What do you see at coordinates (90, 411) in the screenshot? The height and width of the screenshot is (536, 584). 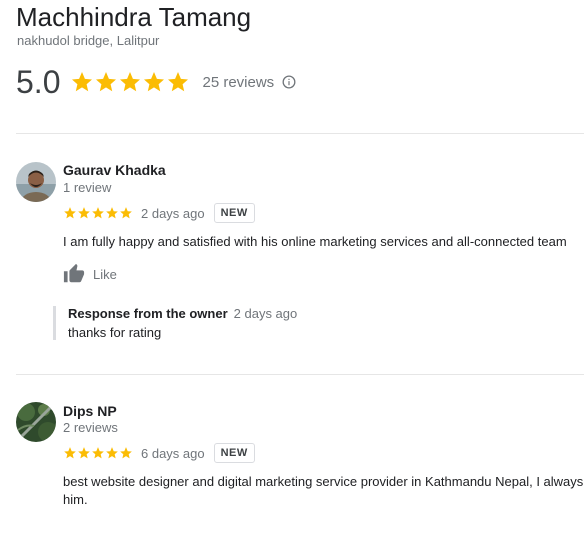 I see `reviewer-name: Dips NP` at bounding box center [90, 411].